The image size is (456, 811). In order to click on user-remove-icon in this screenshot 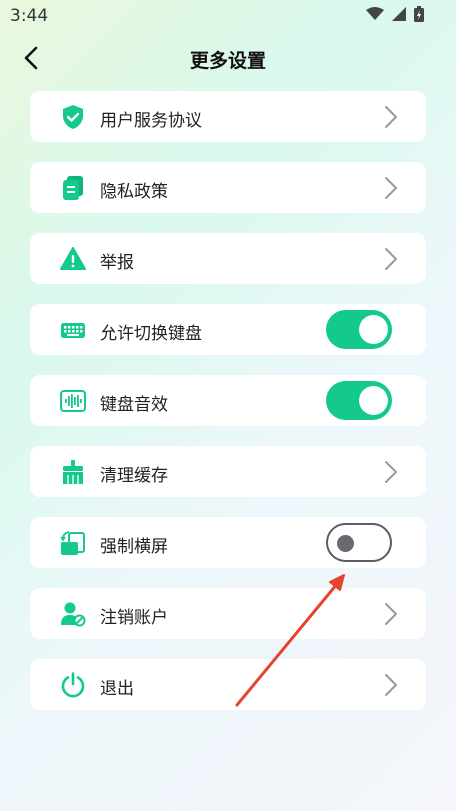, I will do `click(73, 614)`.